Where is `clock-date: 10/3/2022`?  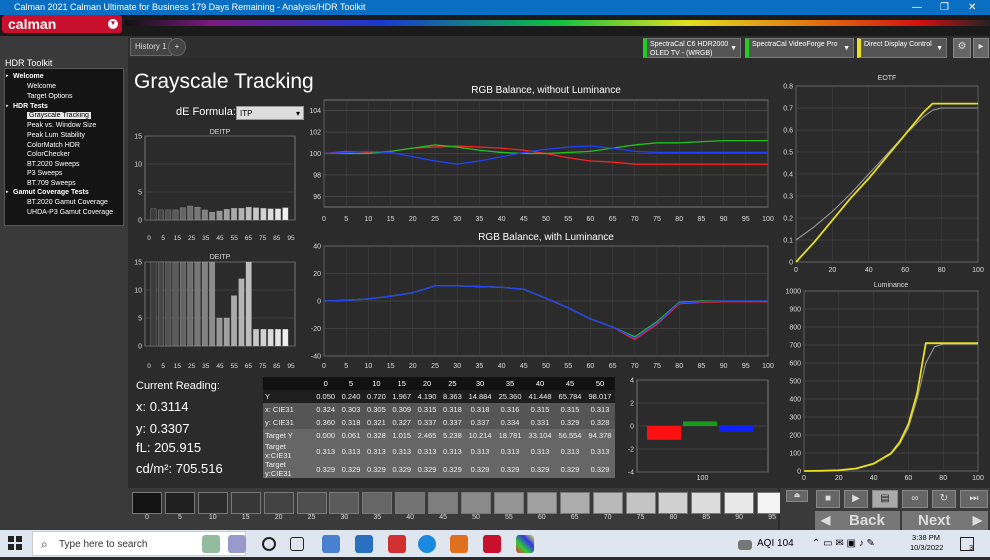 clock-date: 10/3/2022 is located at coordinates (927, 547).